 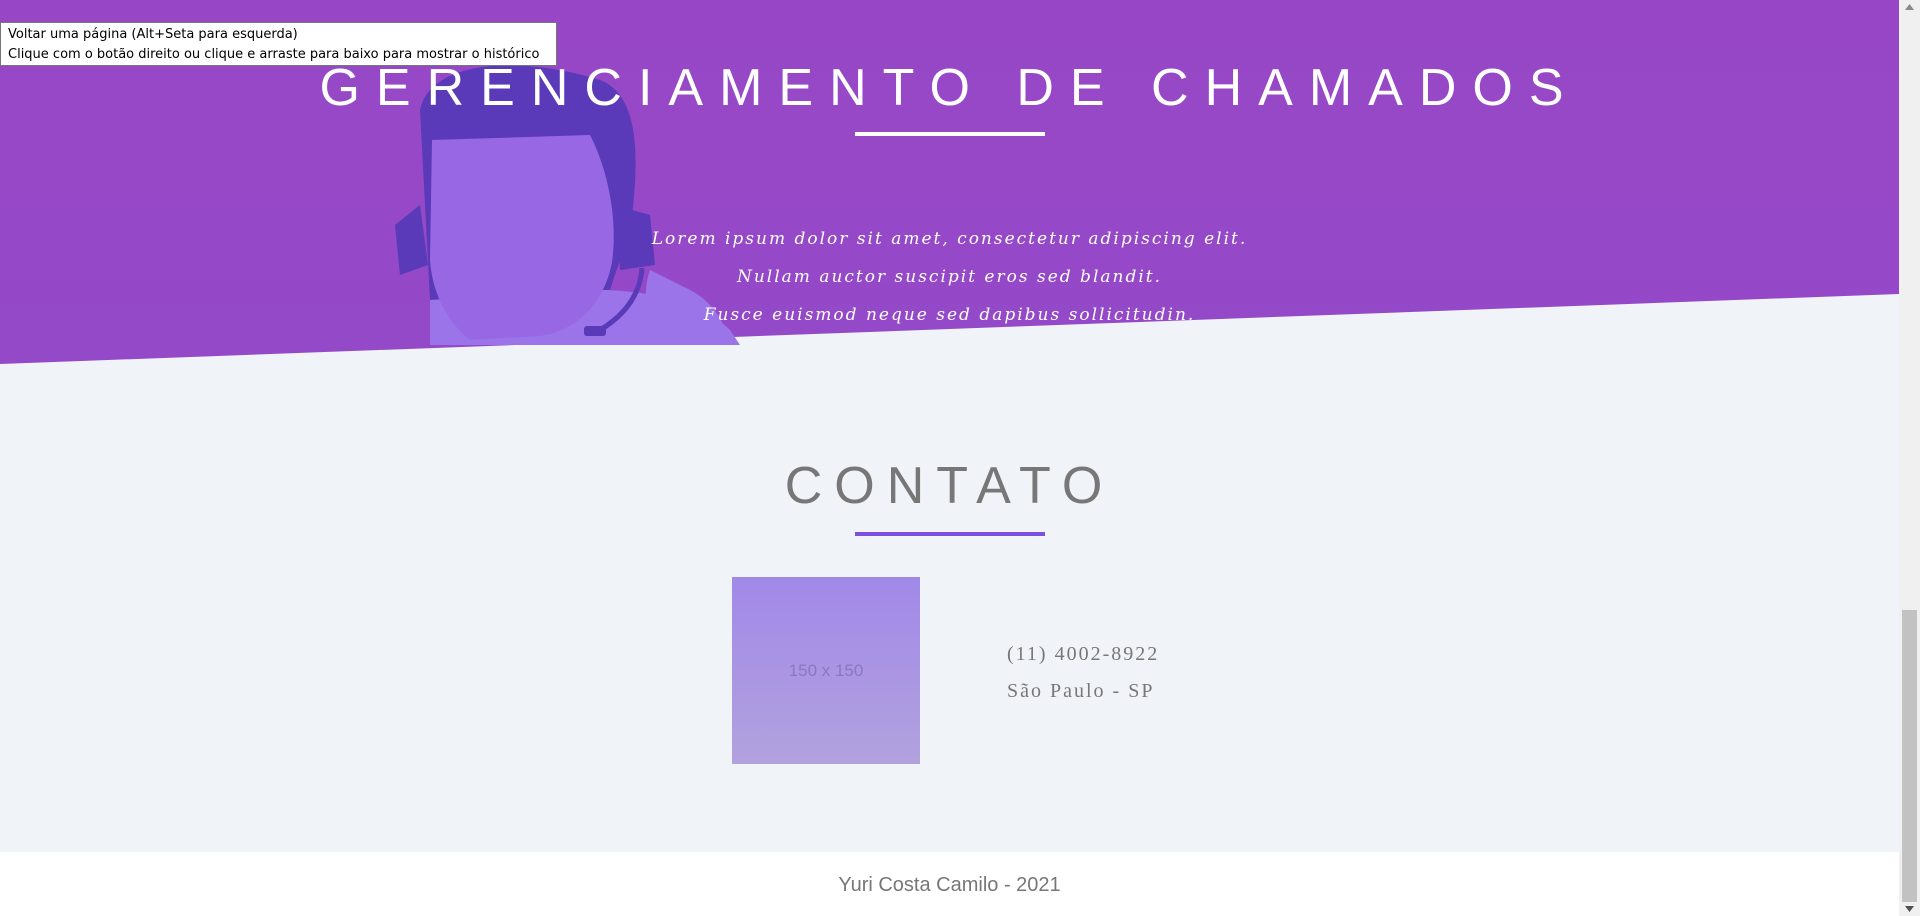 What do you see at coordinates (949, 486) in the screenshot?
I see `contact-title: CONTATO` at bounding box center [949, 486].